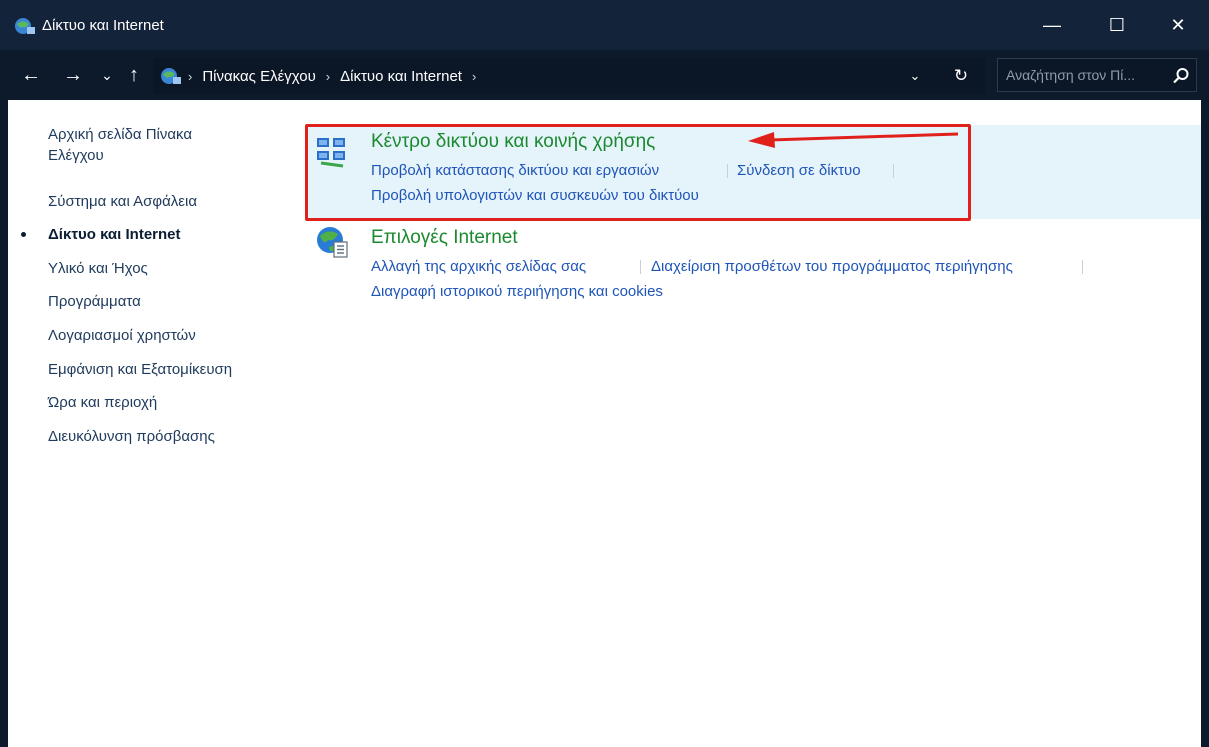  I want to click on recent-locations-chevron-icon: ⌄, so click(107, 75).